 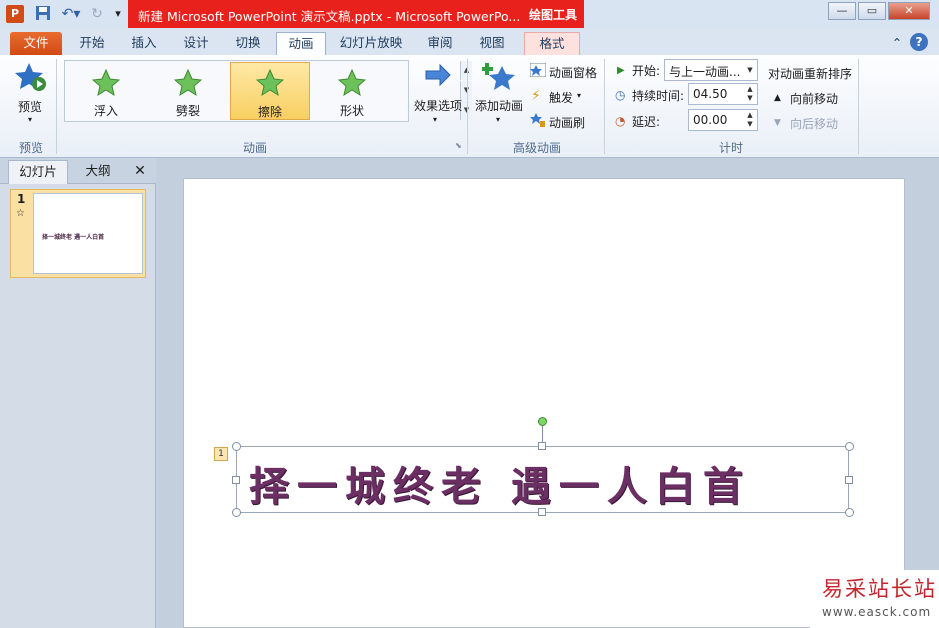 What do you see at coordinates (500, 483) in the screenshot?
I see `slide-title-text: 择一城终老 遇一人白首` at bounding box center [500, 483].